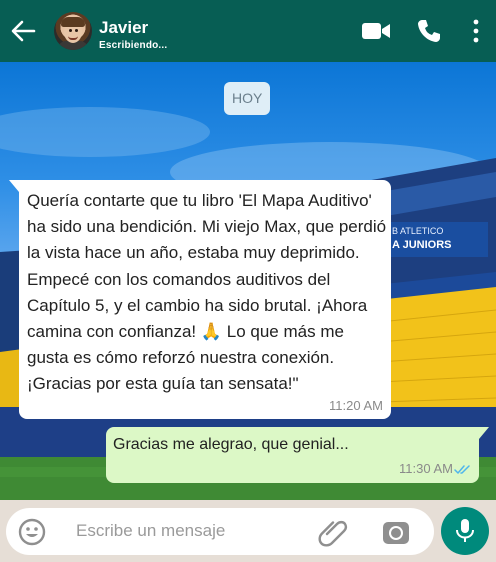  What do you see at coordinates (476, 31) in the screenshot?
I see `more-options-icon` at bounding box center [476, 31].